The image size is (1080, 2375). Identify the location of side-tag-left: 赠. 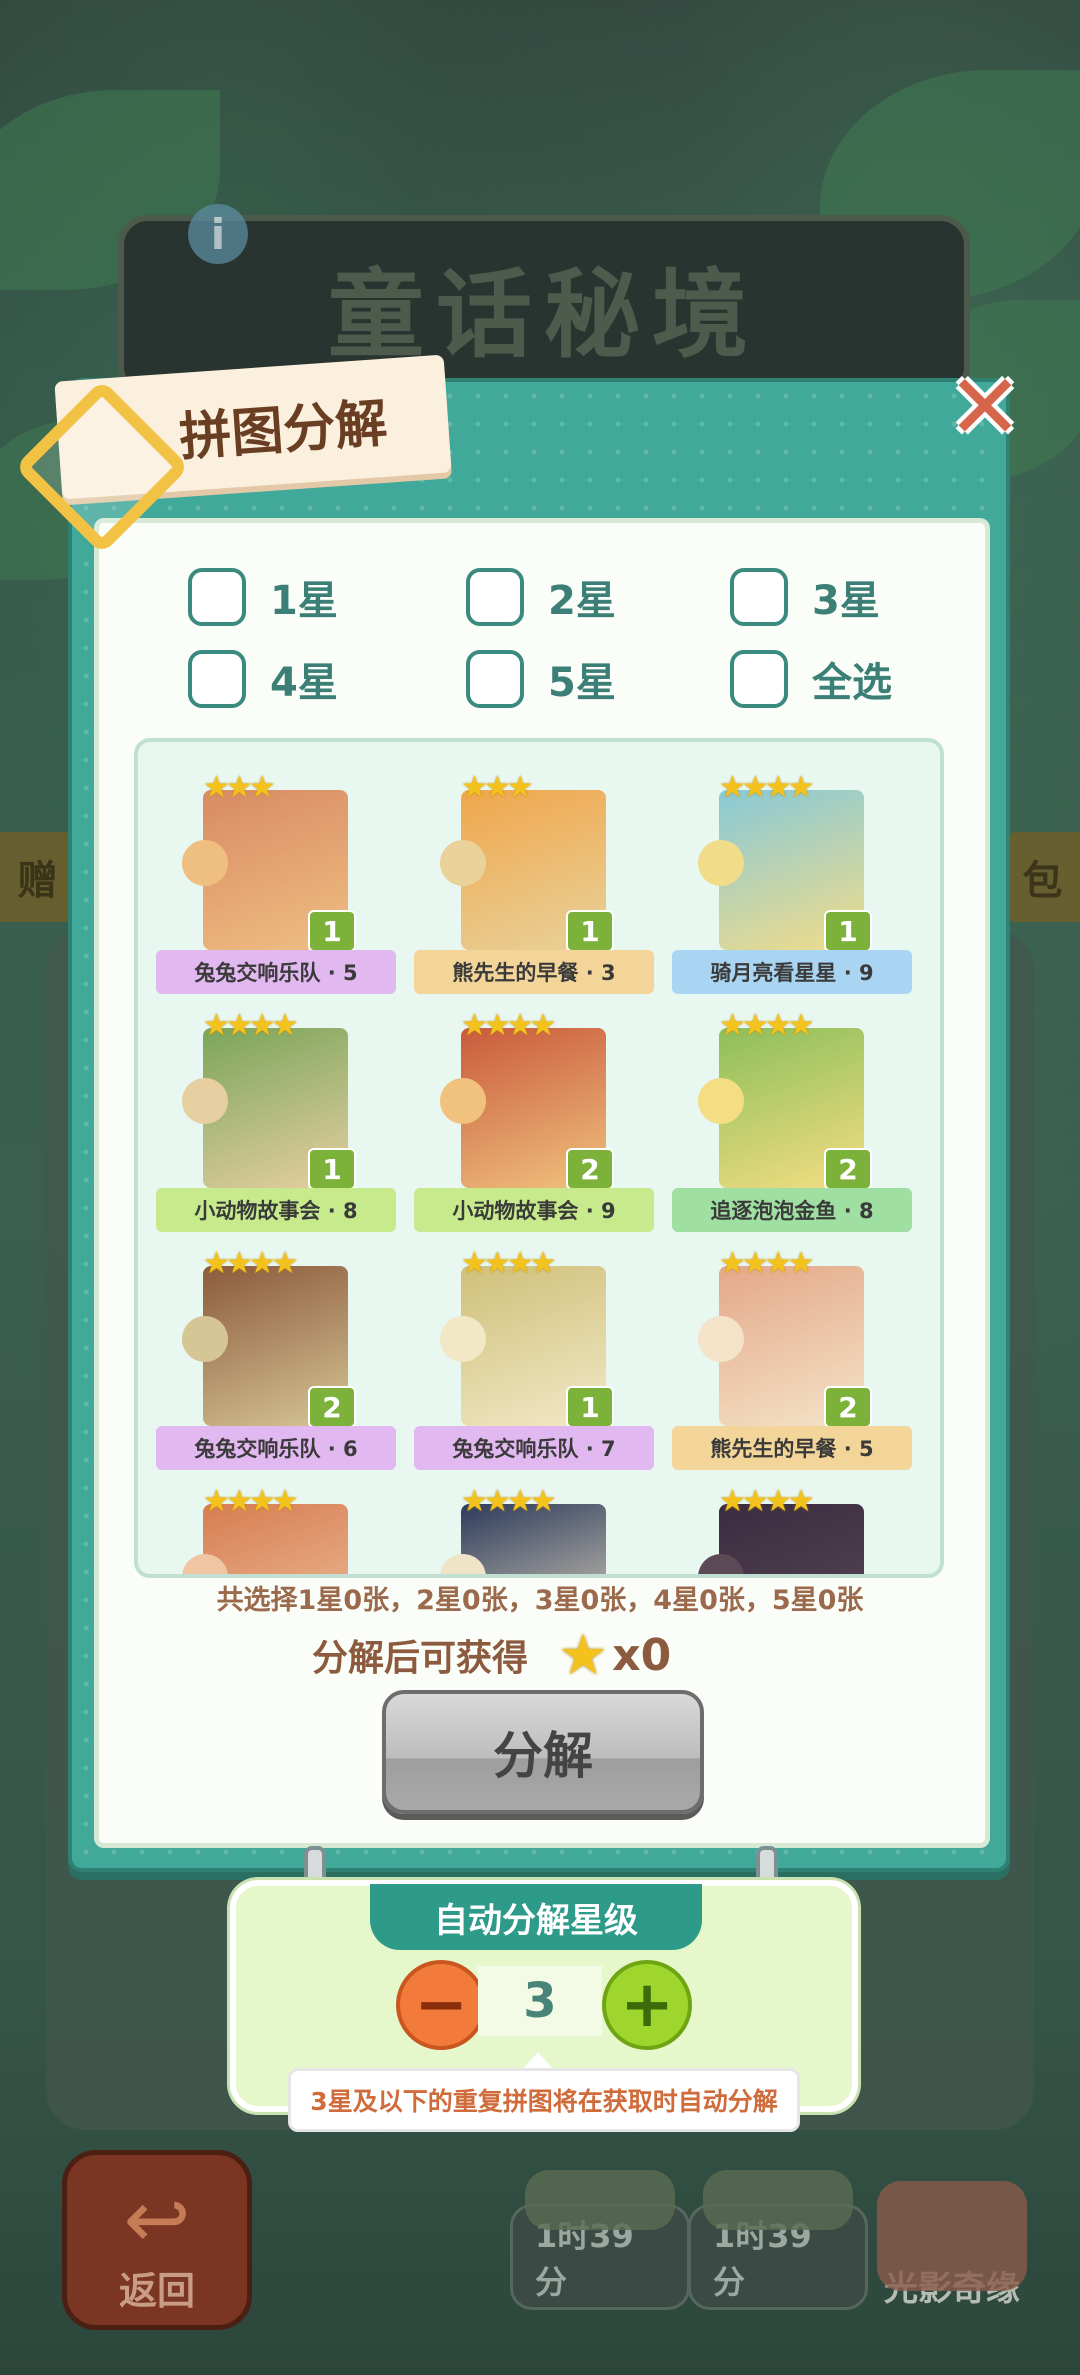
(37, 877).